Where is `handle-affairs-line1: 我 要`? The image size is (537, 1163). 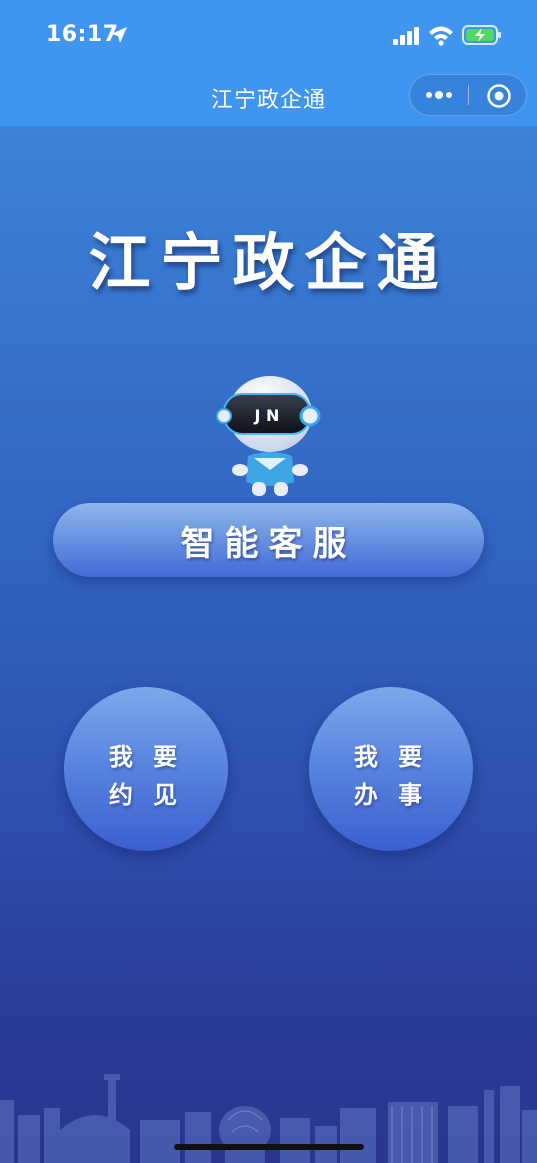 handle-affairs-line1: 我 要 is located at coordinates (391, 757).